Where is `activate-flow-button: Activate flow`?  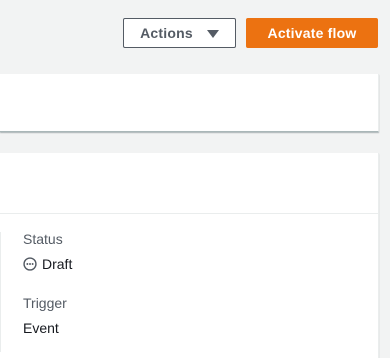
activate-flow-button: Activate flow is located at coordinates (312, 33).